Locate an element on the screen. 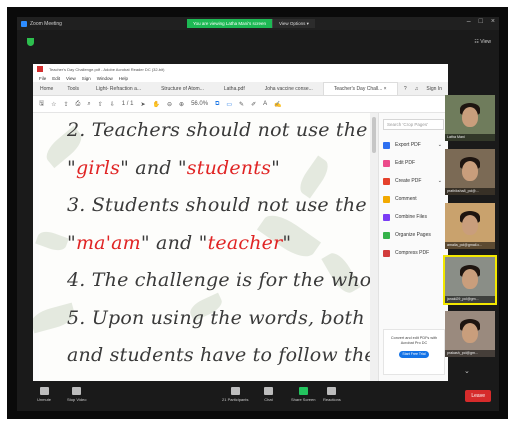 The width and height of the screenshot is (515, 426). tool-item: Create PDF ⌄ is located at coordinates (413, 181).